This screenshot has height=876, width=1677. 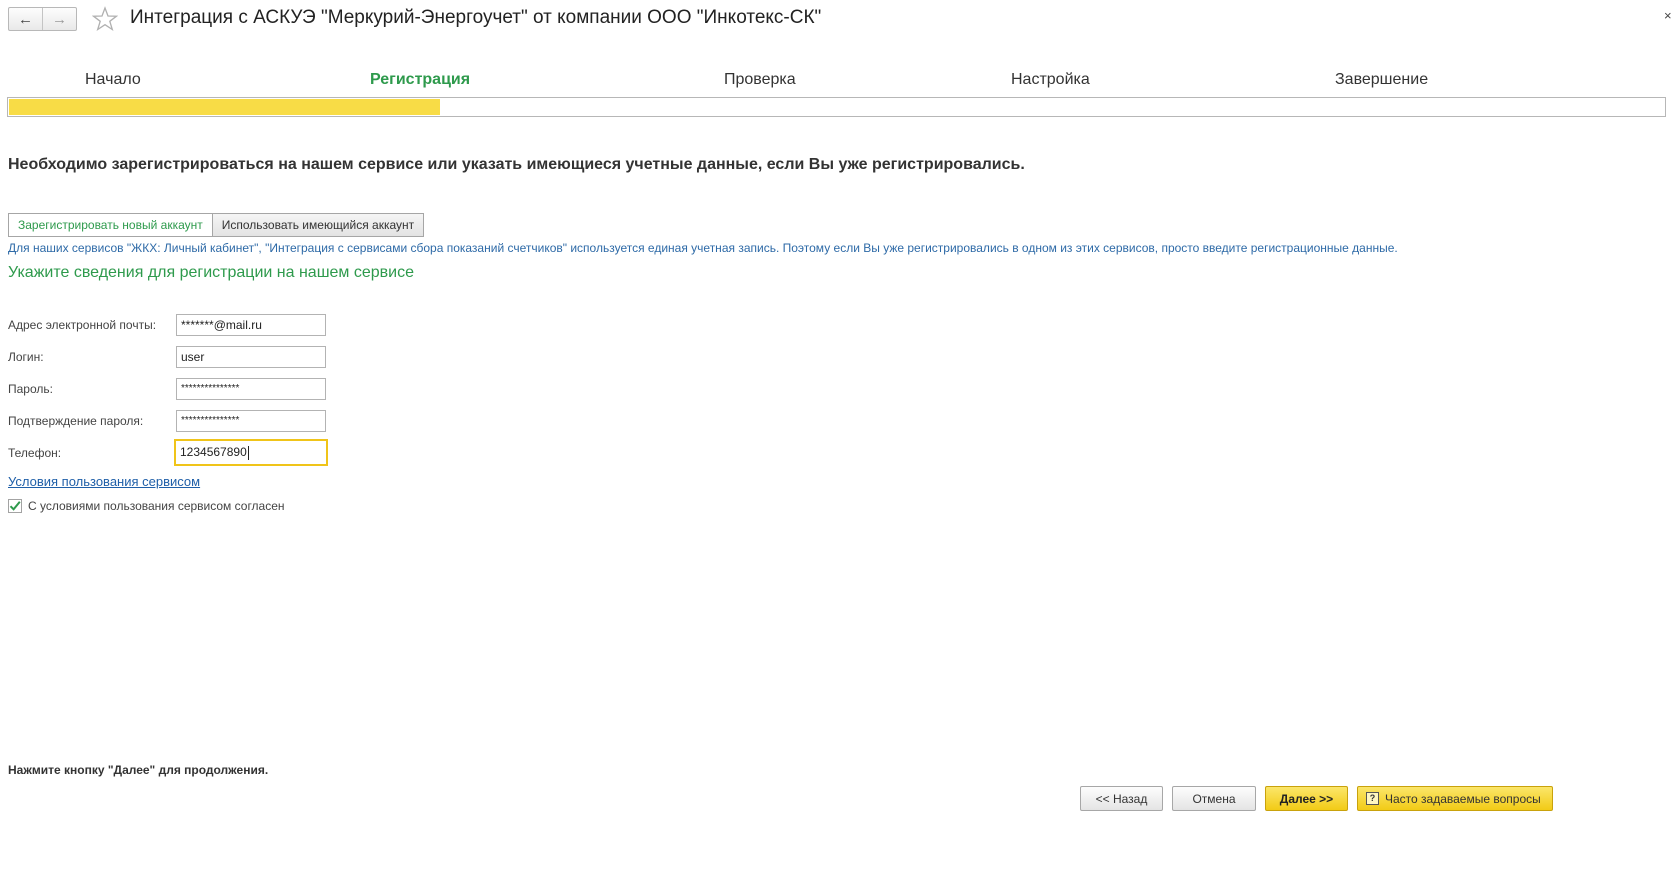 I want to click on phone-field: 1234567890, so click(x=251, y=452).